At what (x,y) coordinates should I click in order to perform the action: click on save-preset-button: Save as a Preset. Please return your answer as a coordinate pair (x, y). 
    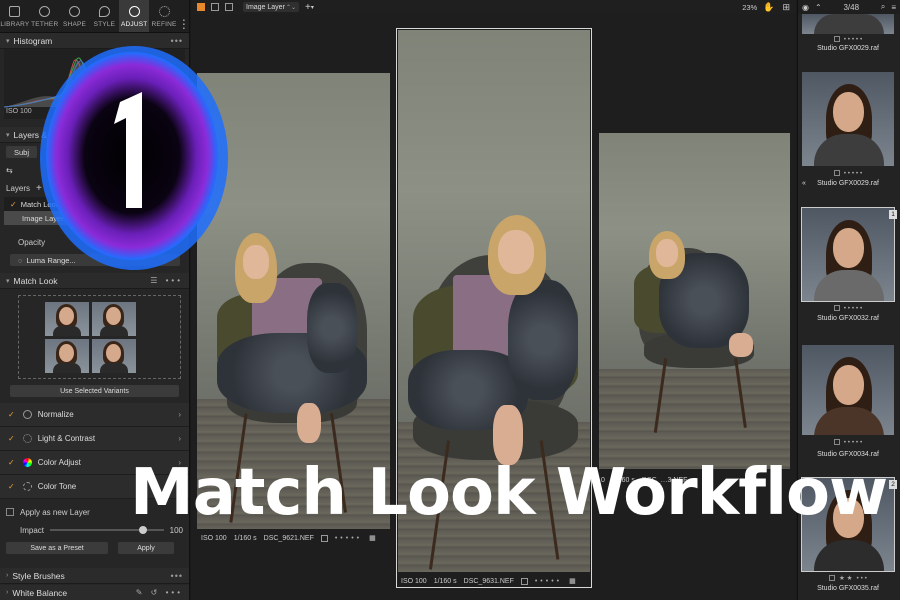
    Looking at the image, I should click on (57, 548).